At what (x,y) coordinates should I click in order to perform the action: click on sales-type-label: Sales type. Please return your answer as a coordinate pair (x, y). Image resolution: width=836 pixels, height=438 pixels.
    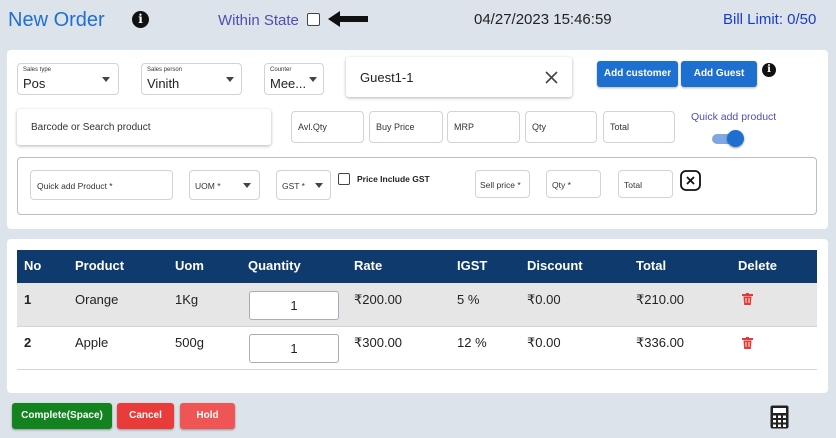
    Looking at the image, I should click on (37, 70).